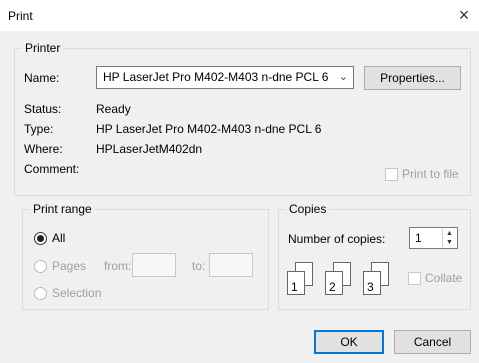 The width and height of the screenshot is (479, 363). I want to click on collate-label: Collate, so click(444, 278).